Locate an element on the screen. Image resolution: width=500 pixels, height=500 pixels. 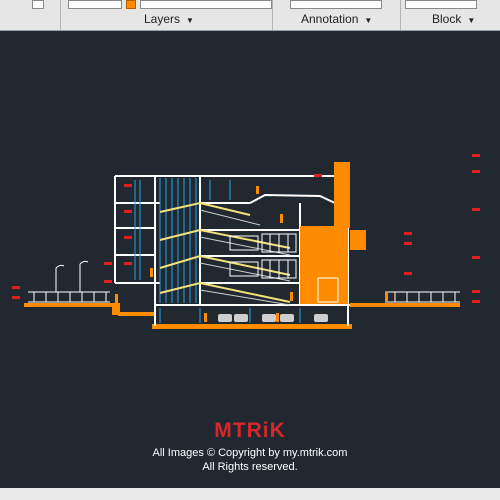
orange-chimney is located at coordinates (342, 195).